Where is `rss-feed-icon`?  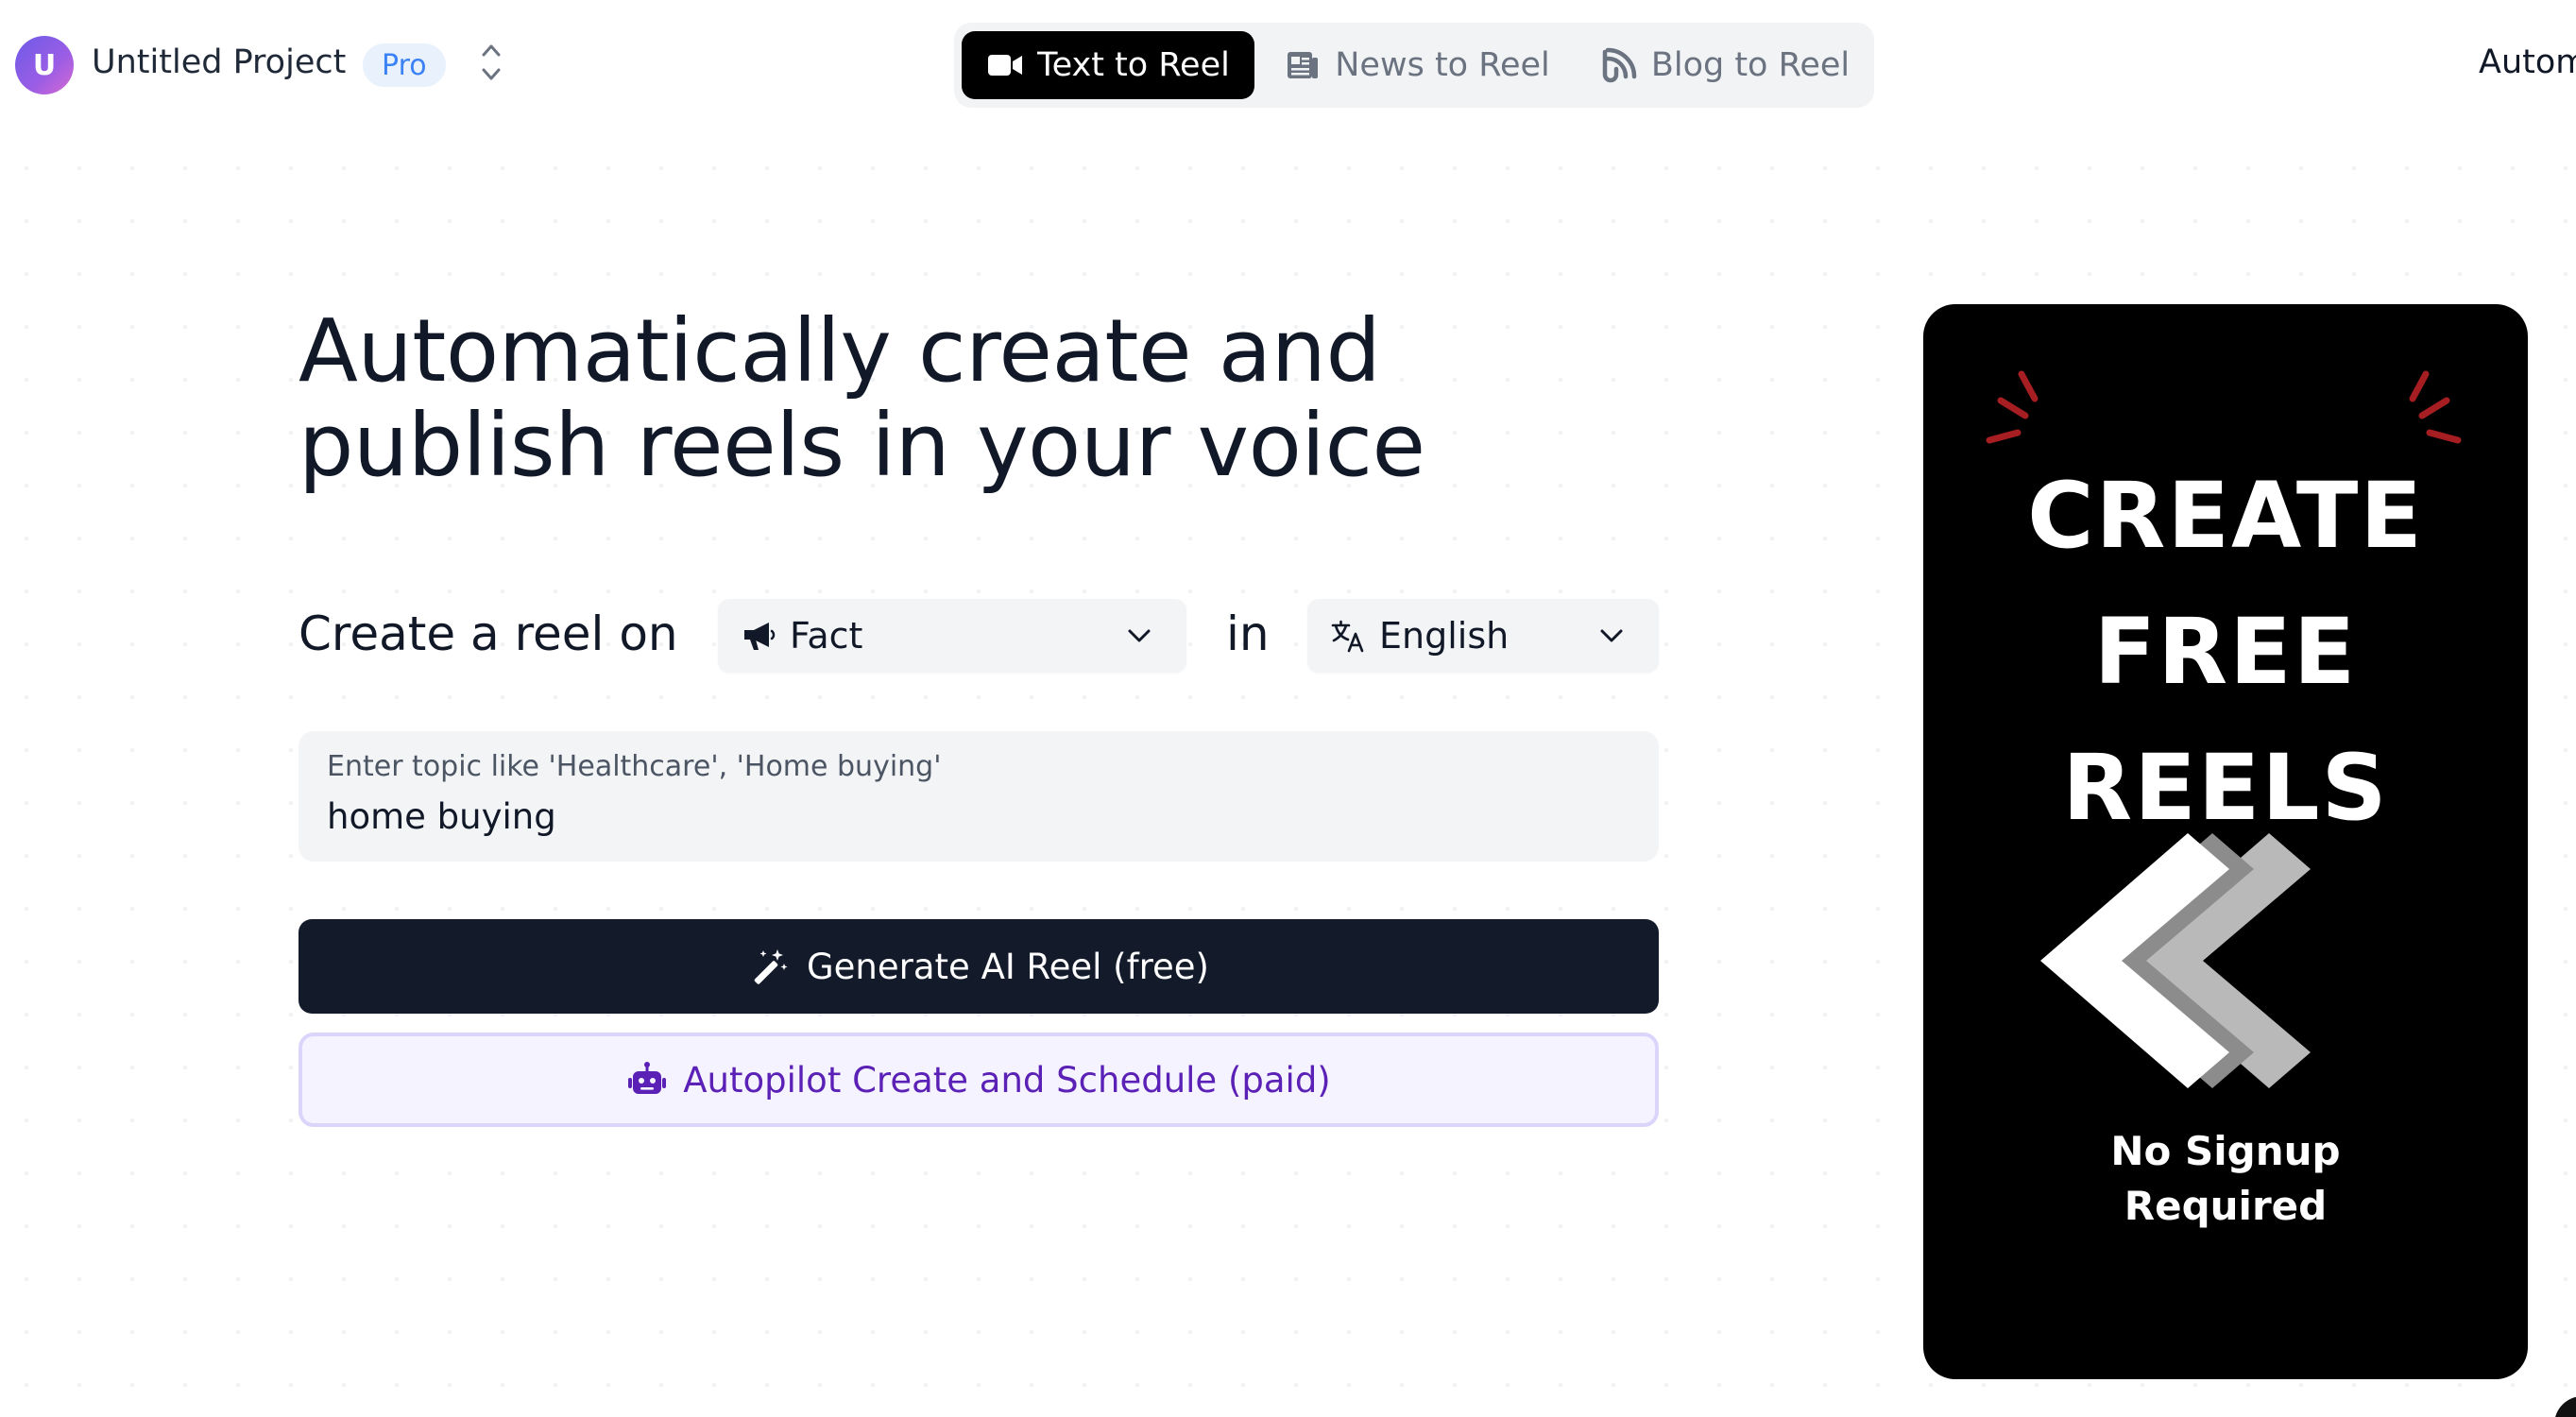 rss-feed-icon is located at coordinates (1619, 65).